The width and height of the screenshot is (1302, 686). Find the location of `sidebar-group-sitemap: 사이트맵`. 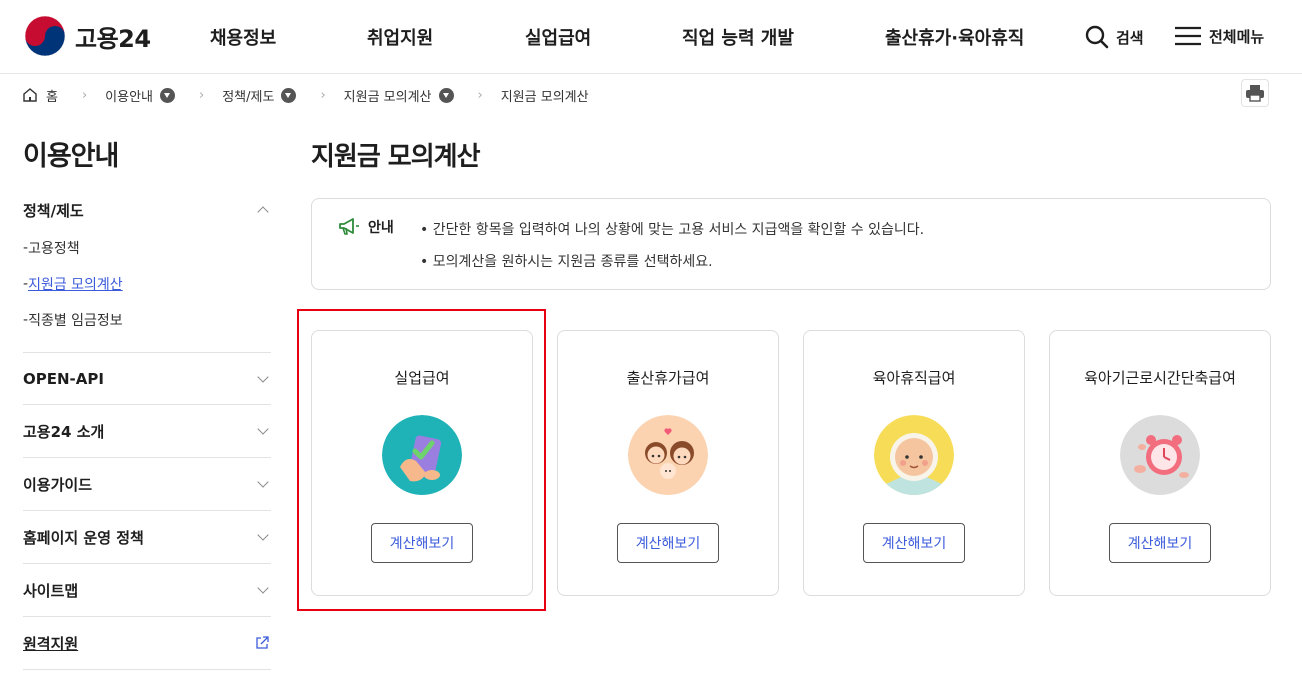

sidebar-group-sitemap: 사이트맵 is located at coordinates (147, 590).